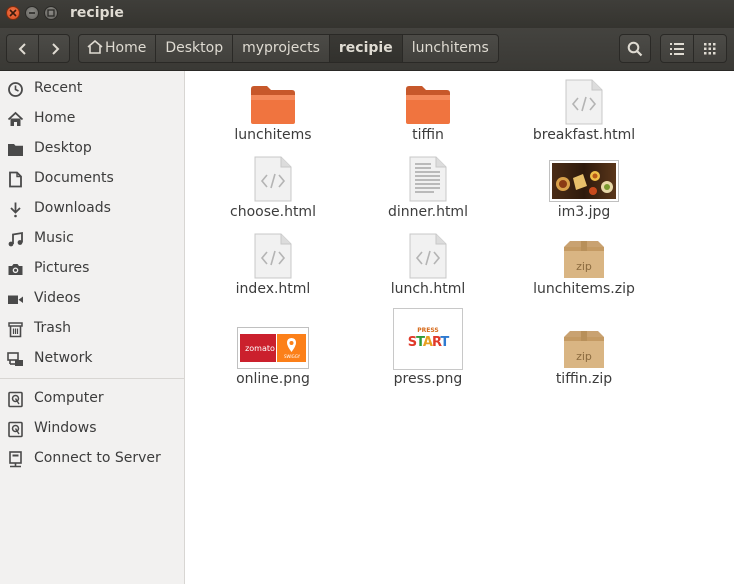  Describe the element at coordinates (92, 459) in the screenshot. I see `sidebar-item-connect-to-server: Connect to Server` at that location.